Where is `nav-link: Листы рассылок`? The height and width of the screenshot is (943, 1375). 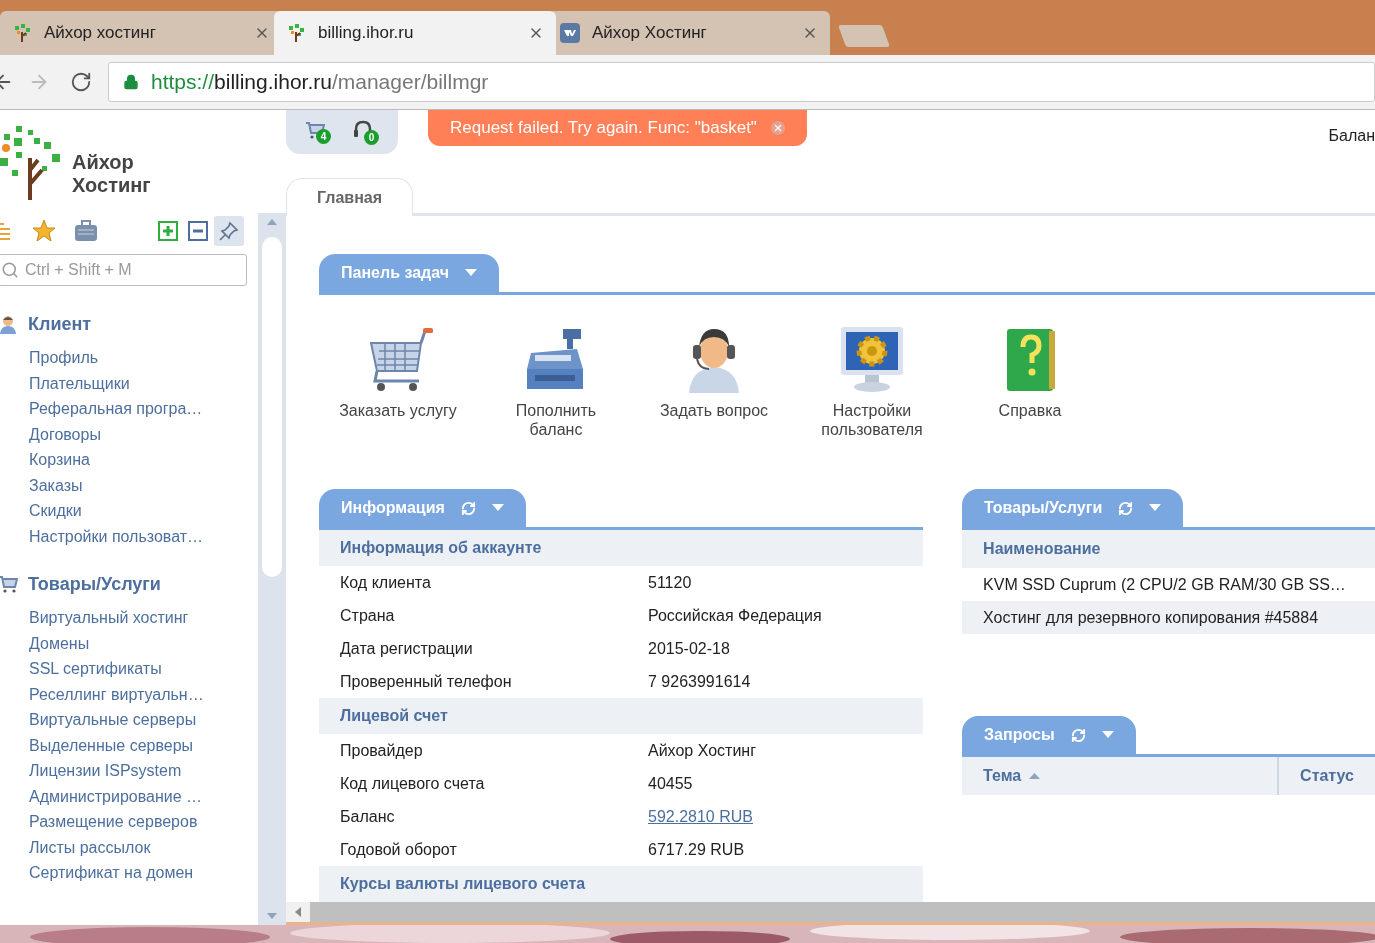 nav-link: Листы рассылок is located at coordinates (129, 847).